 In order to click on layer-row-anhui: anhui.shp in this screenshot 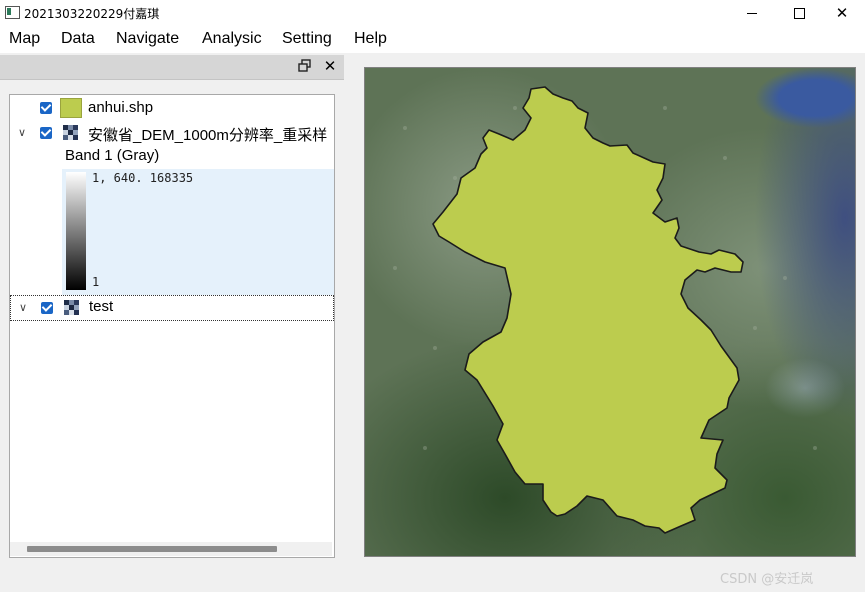, I will do `click(171, 108)`.